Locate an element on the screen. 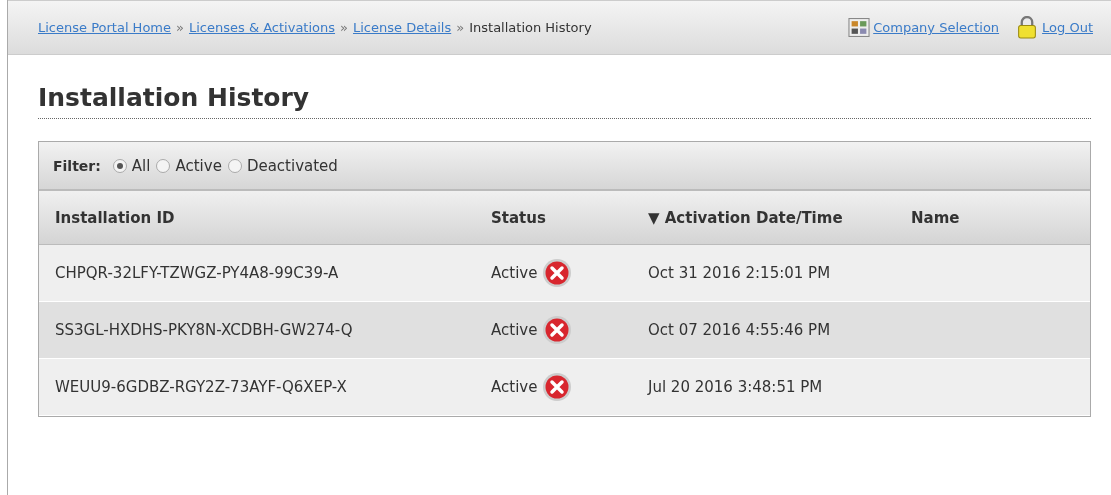 Image resolution: width=1111 pixels, height=495 pixels. page-title: Installation History is located at coordinates (564, 101).